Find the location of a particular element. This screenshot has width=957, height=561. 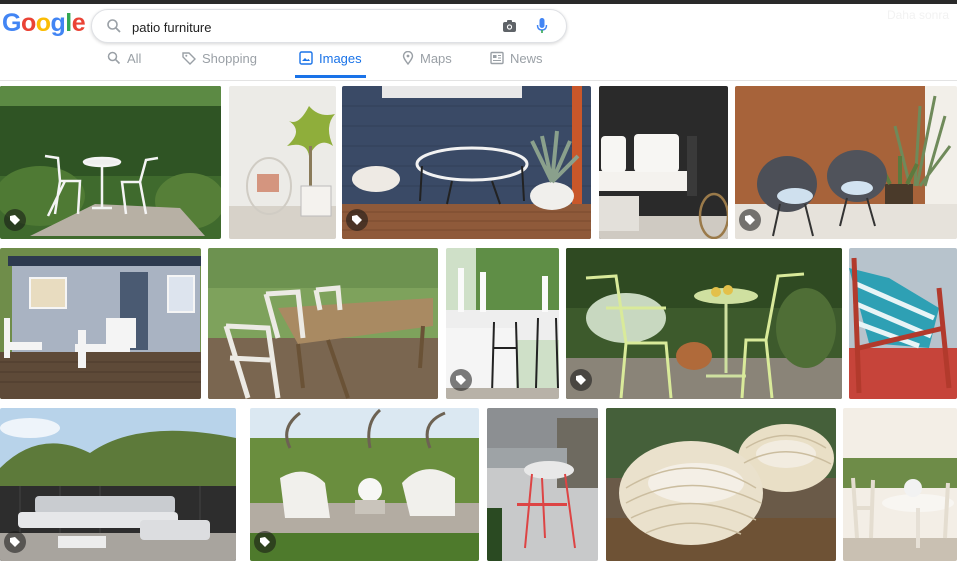

search-tabs: All Shopping Images Maps News is located at coordinates (478, 65).